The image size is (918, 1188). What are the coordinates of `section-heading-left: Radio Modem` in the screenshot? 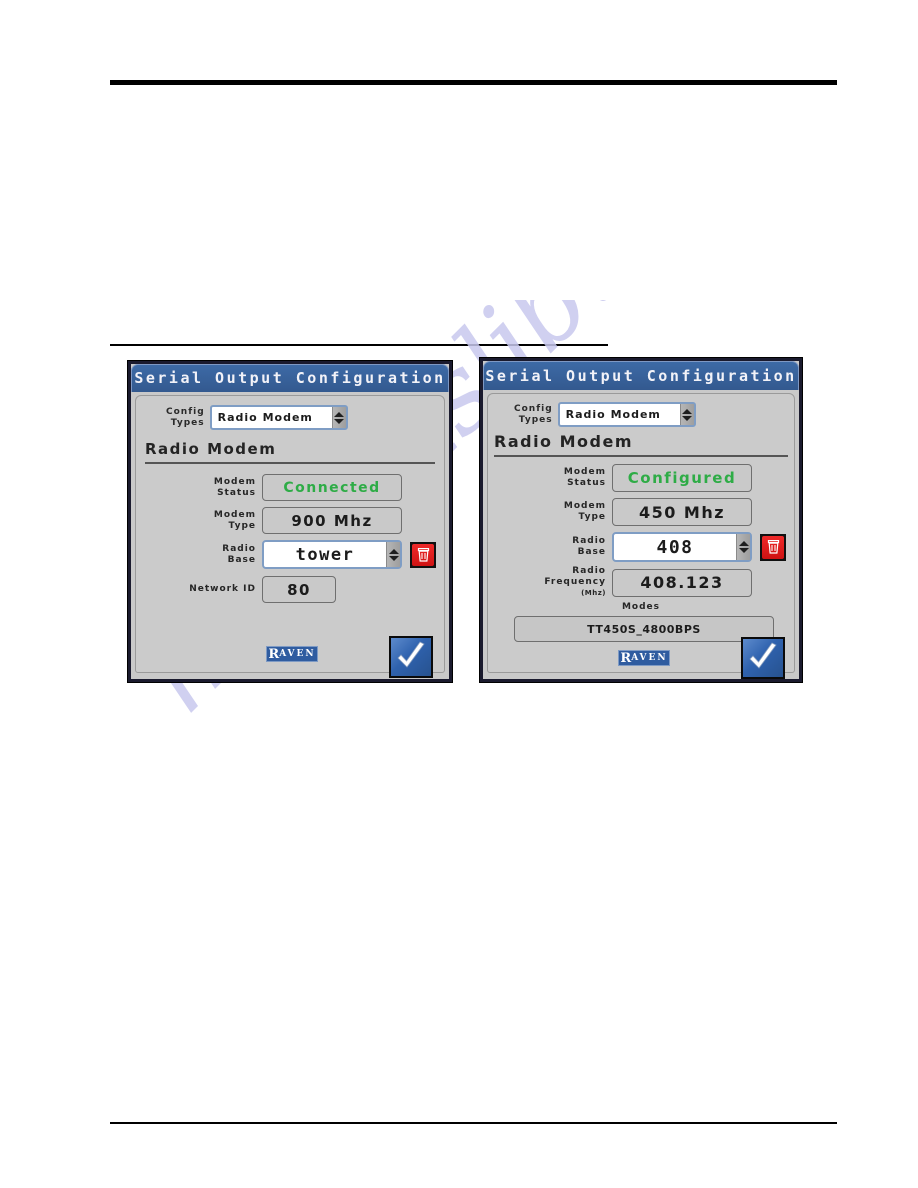 It's located at (211, 449).